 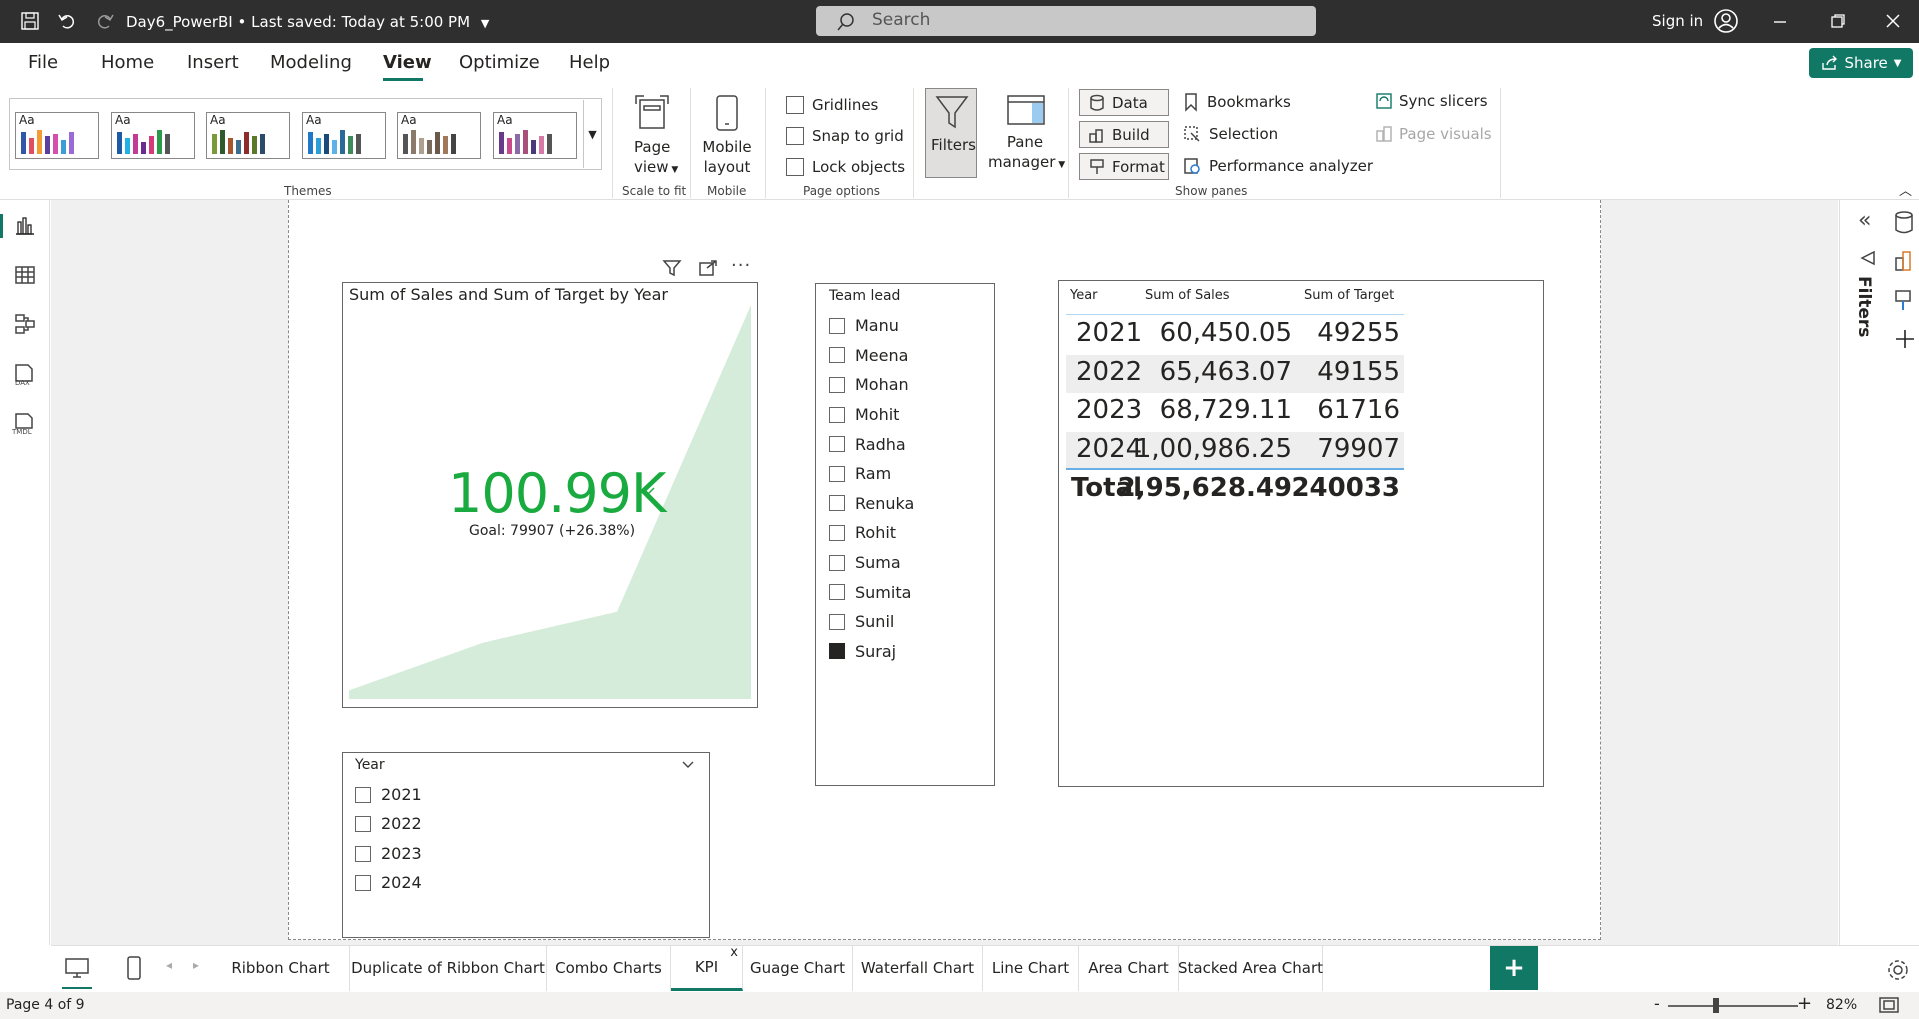 What do you see at coordinates (1905, 301) in the screenshot?
I see `format-visual-icon` at bounding box center [1905, 301].